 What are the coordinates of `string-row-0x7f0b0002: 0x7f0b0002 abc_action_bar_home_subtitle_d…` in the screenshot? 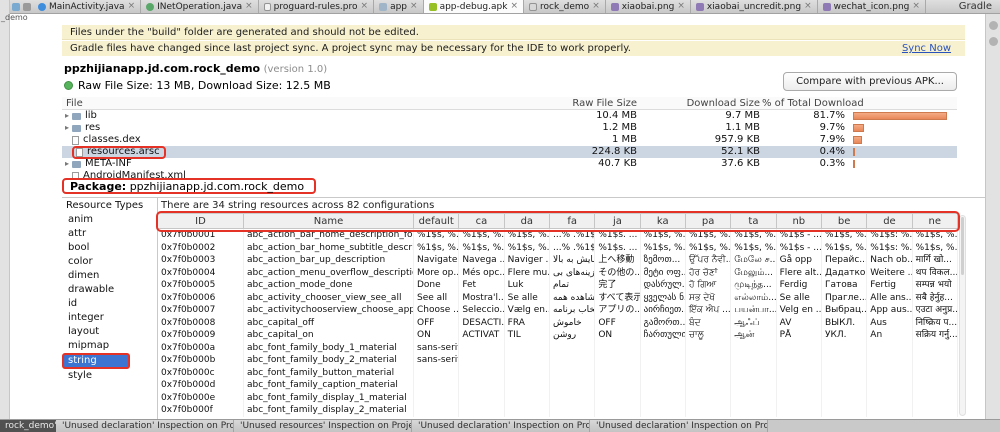 It's located at (558, 247).